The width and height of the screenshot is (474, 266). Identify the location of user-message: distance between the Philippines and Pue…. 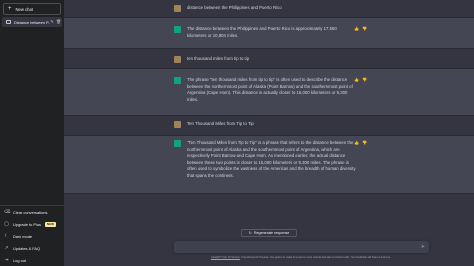
(269, 9).